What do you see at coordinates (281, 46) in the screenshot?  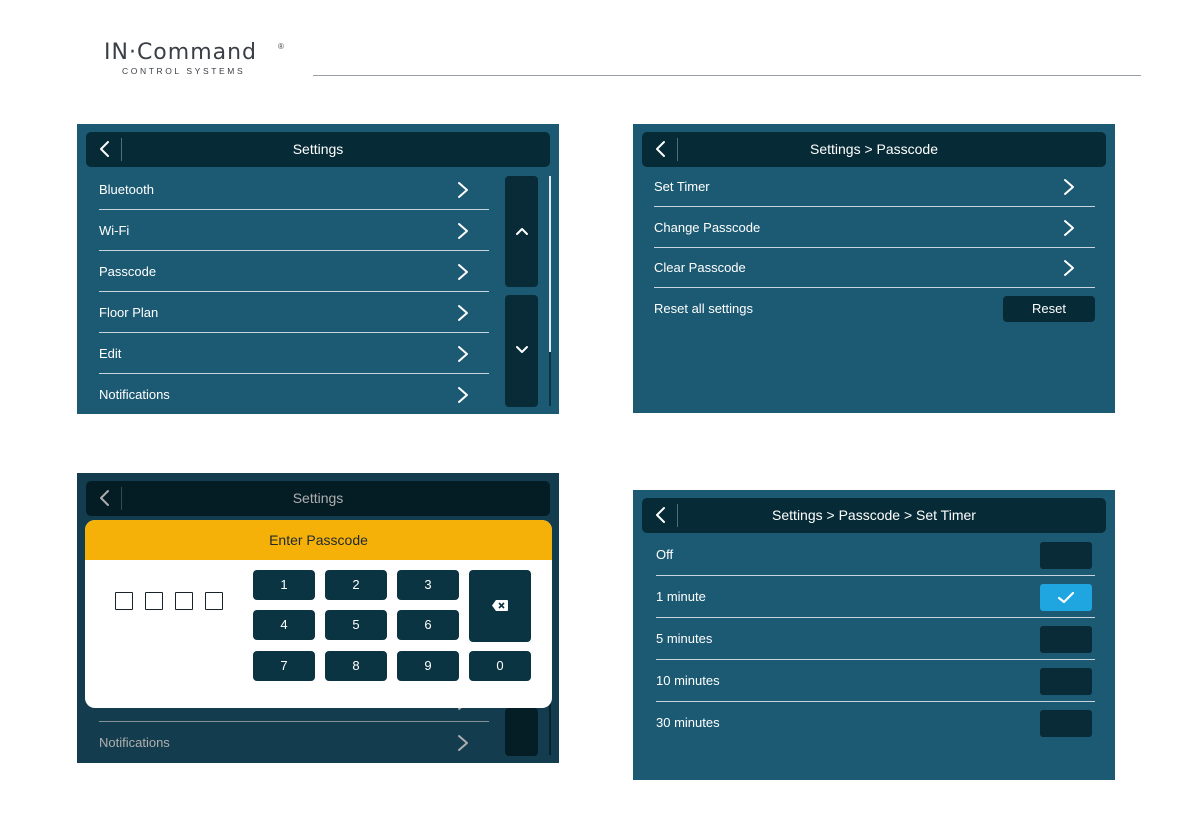 I see `brand-registered-mark: ®` at bounding box center [281, 46].